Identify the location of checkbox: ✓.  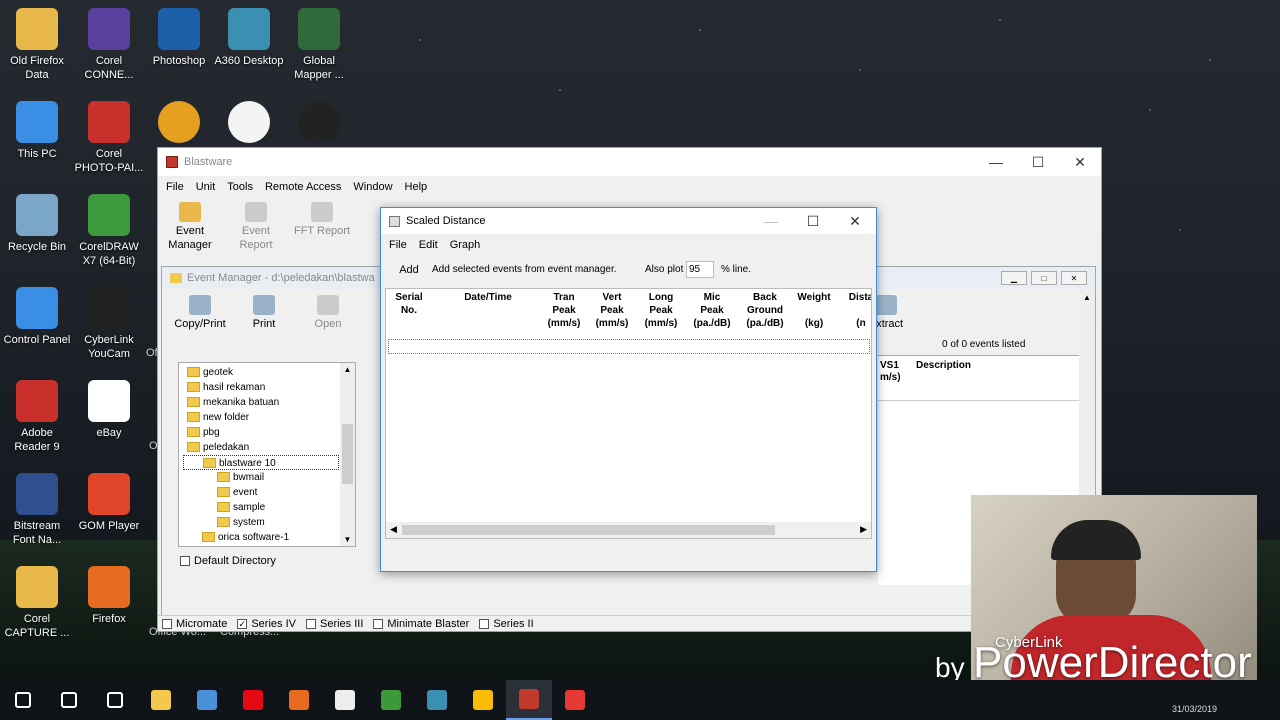
(242, 623).